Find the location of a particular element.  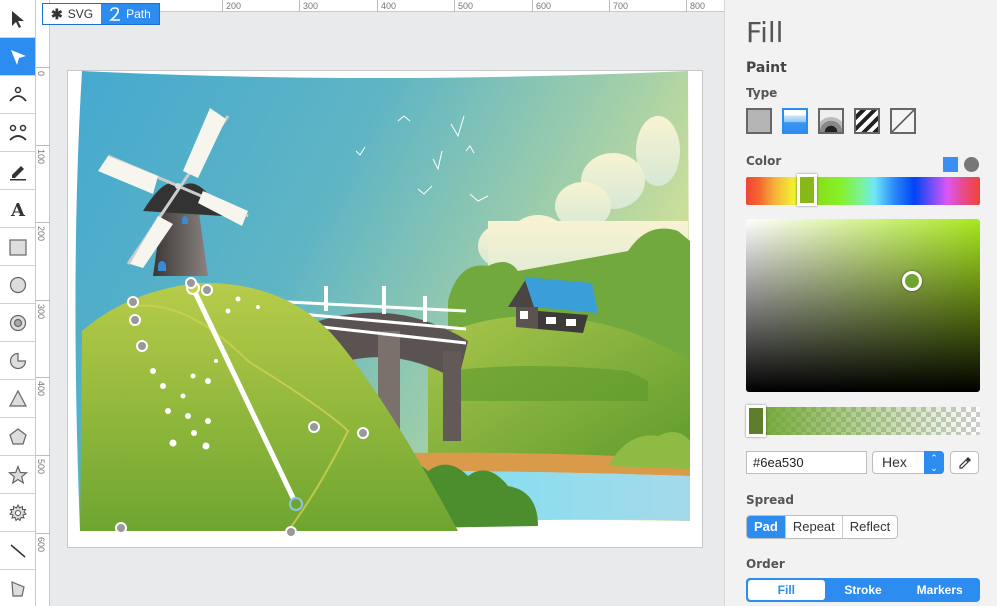

ruler-tick: 0 is located at coordinates (43, 71).